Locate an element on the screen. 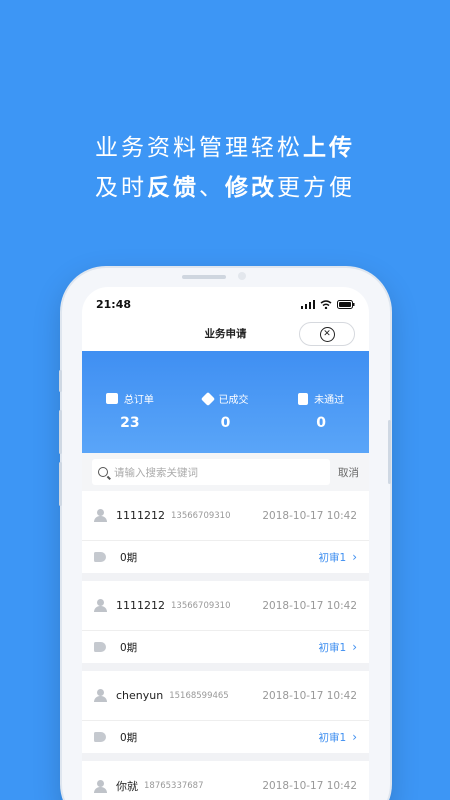 The width and height of the screenshot is (450, 800). headline-text: 更方便 is located at coordinates (316, 188).